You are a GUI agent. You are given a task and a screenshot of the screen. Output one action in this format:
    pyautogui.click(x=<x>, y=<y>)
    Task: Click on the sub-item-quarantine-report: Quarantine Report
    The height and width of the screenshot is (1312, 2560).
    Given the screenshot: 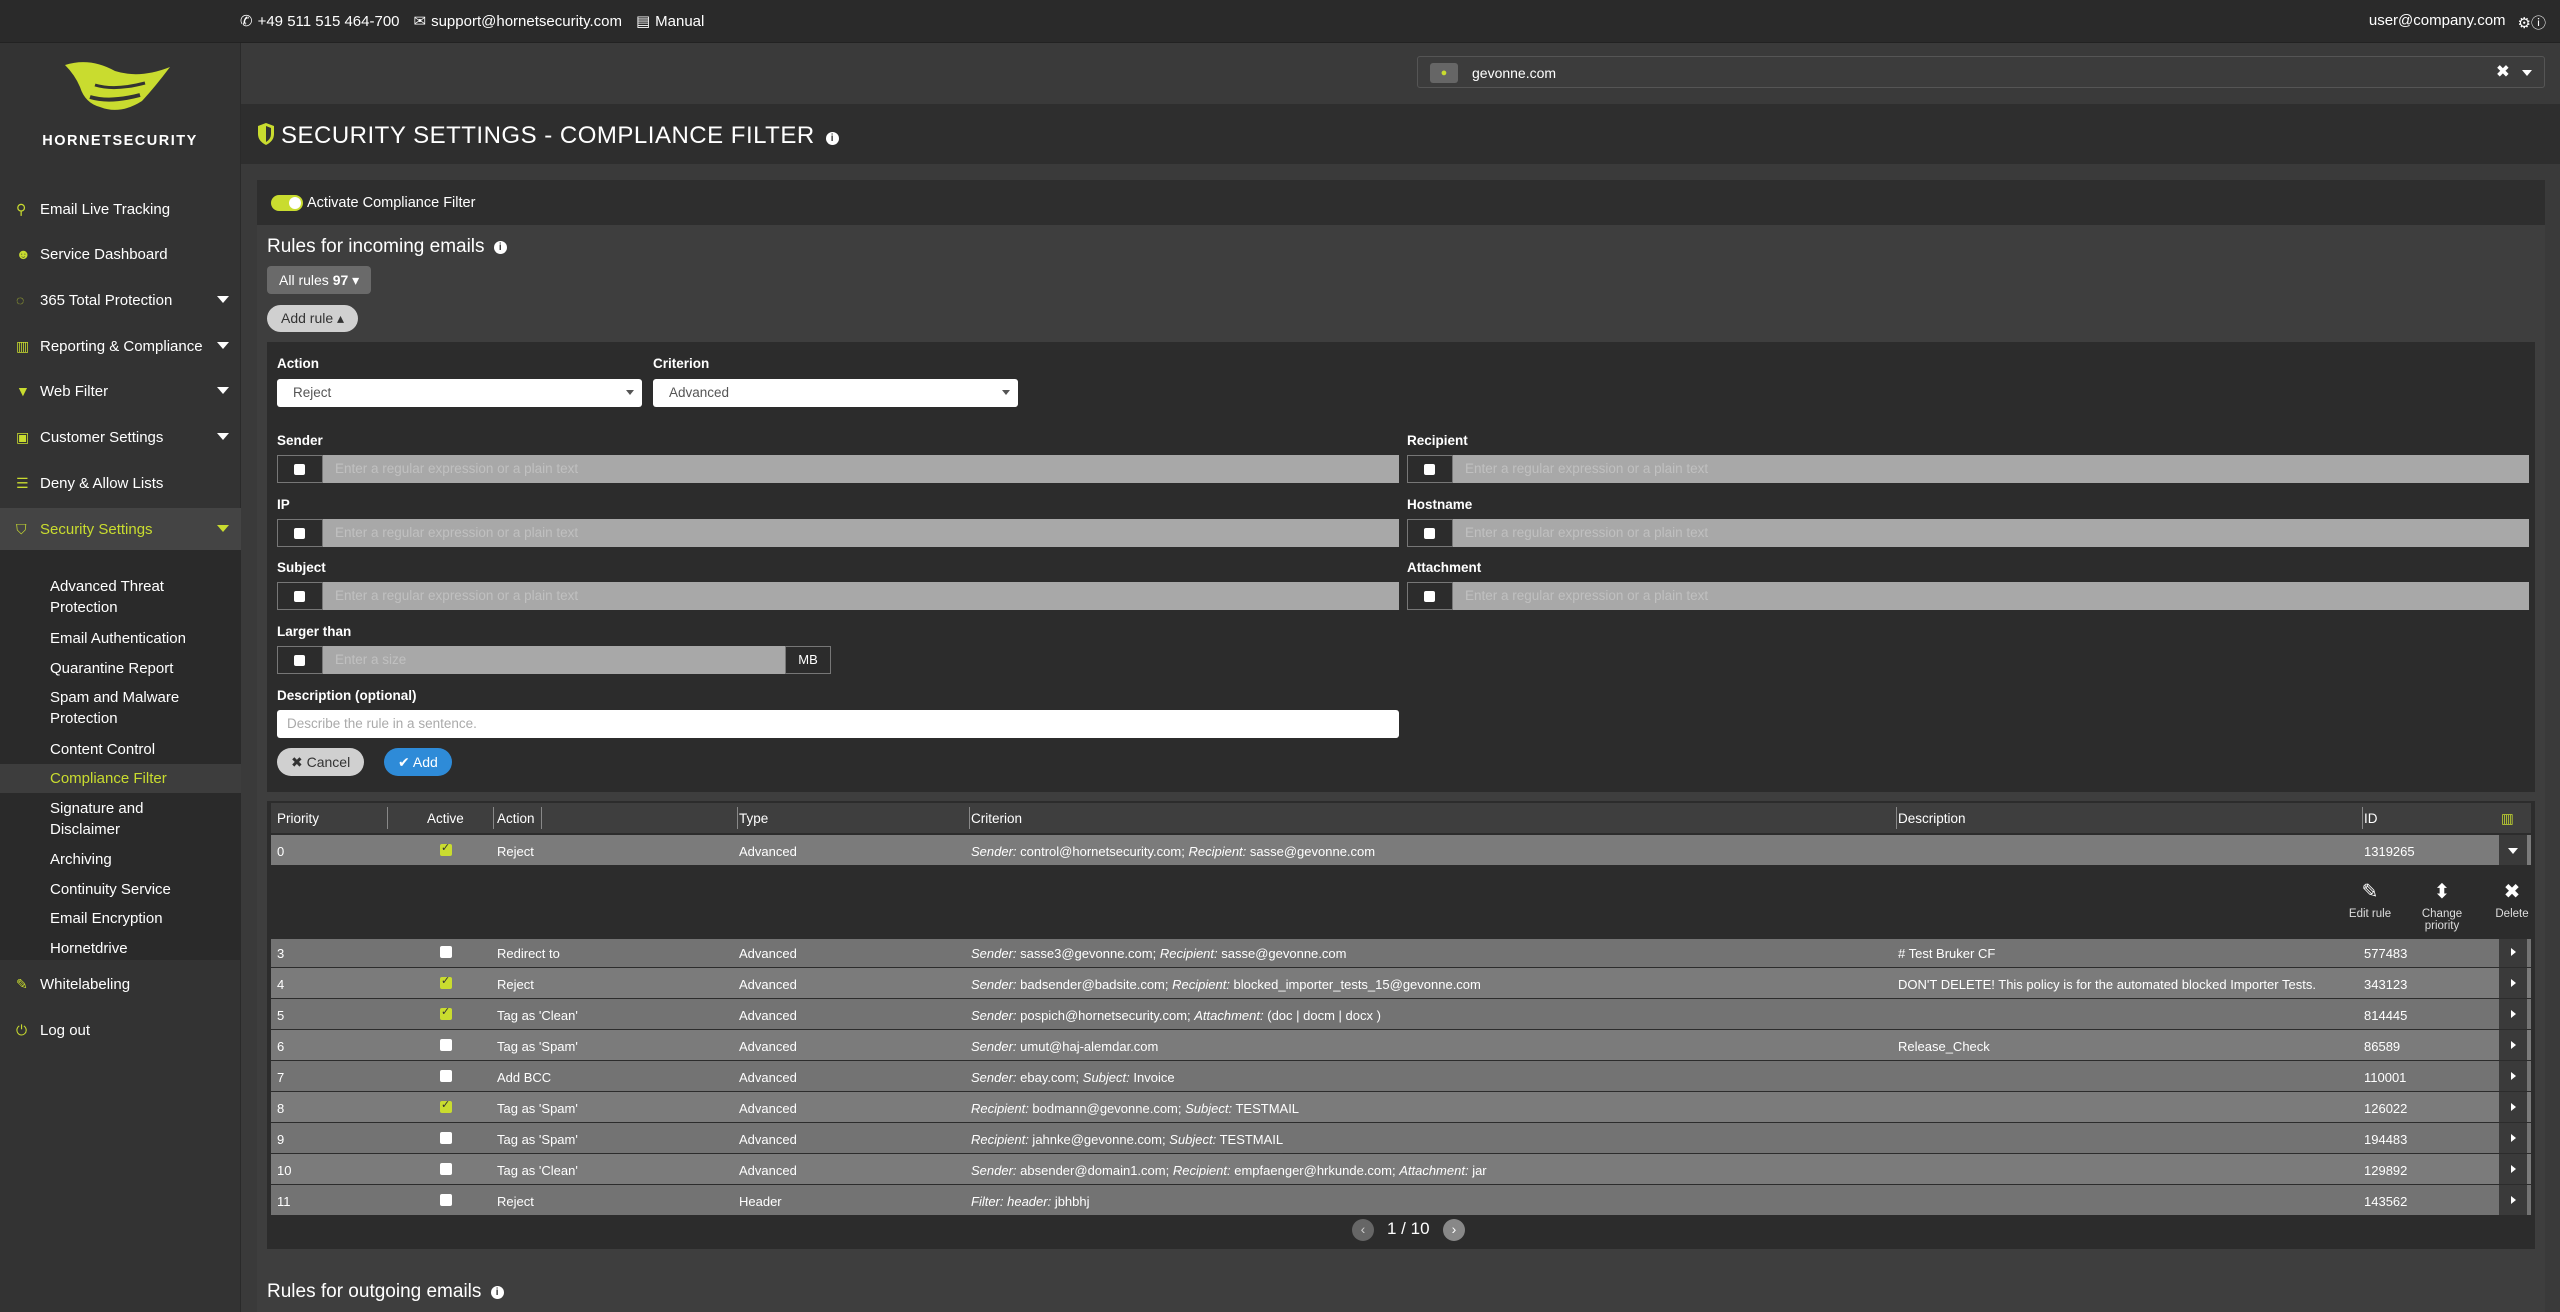 What is the action you would take?
    pyautogui.click(x=140, y=668)
    